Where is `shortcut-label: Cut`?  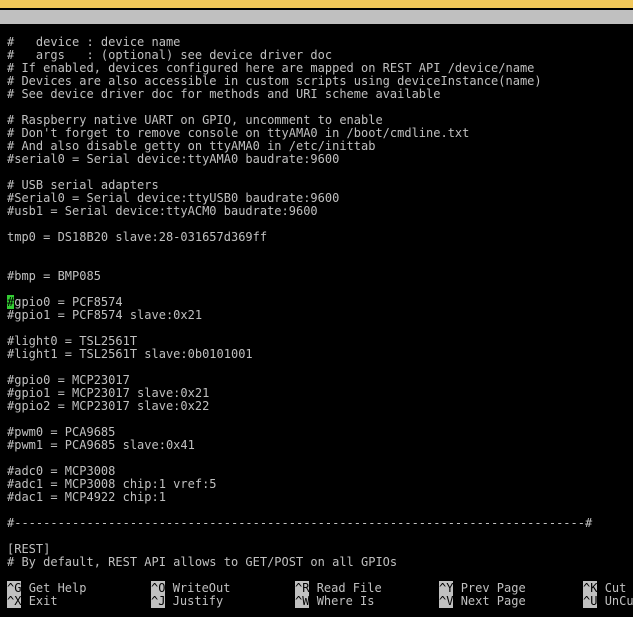
shortcut-label: Cut is located at coordinates (615, 588).